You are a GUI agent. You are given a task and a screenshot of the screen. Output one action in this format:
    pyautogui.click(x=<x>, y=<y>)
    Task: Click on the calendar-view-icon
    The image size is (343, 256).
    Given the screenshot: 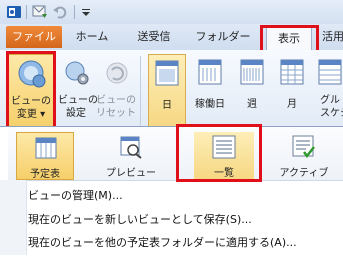 What is the action you would take?
    pyautogui.click(x=46, y=150)
    